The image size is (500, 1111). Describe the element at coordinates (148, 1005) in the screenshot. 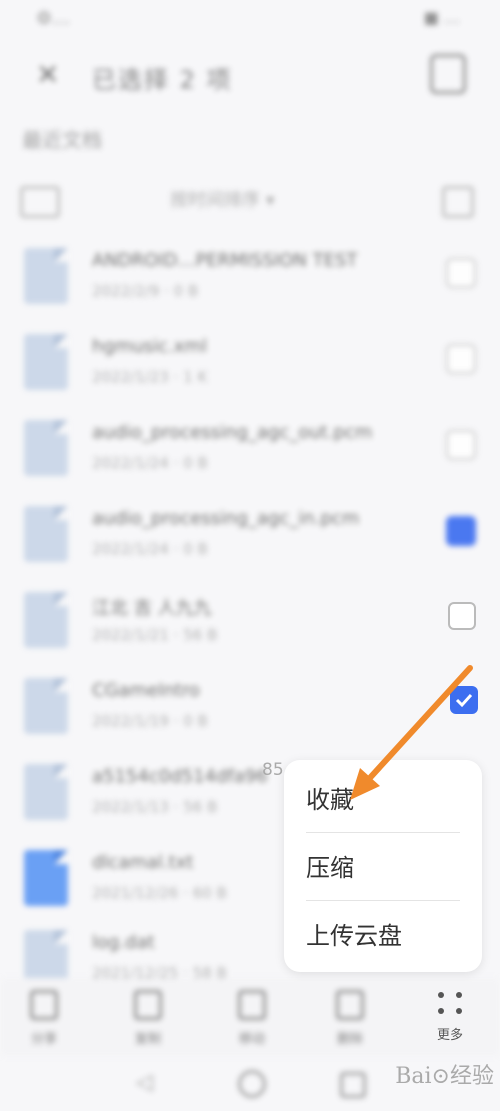

I see `copy-icon` at that location.